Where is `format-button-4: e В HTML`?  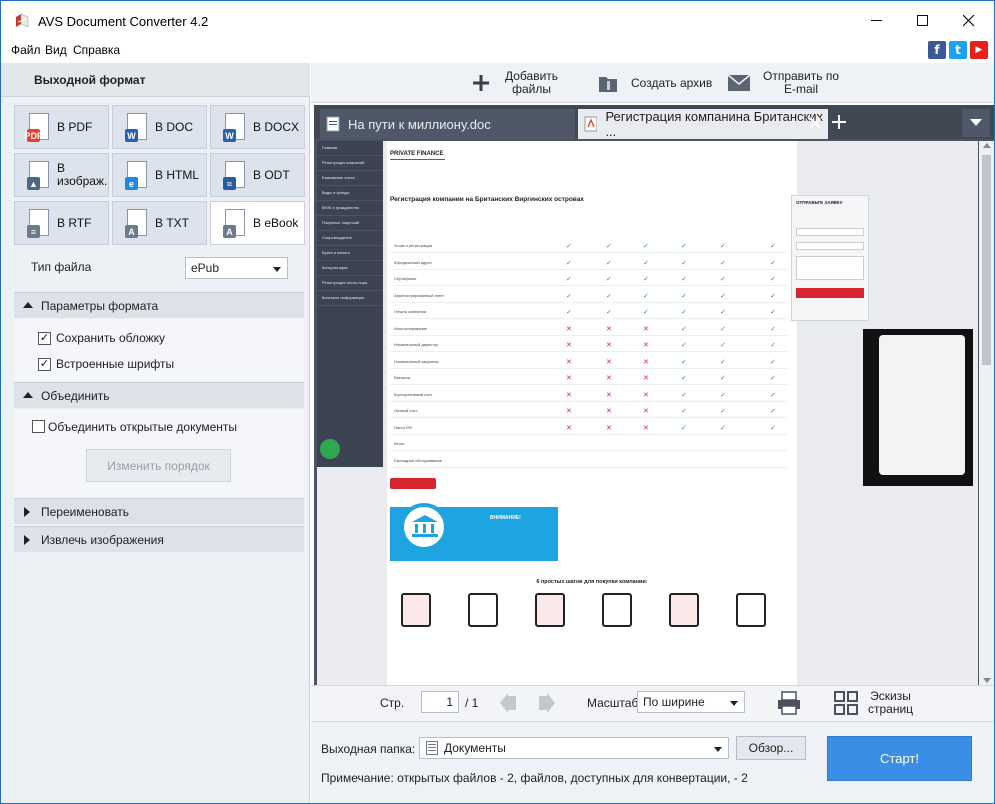 format-button-4: e В HTML is located at coordinates (159, 175).